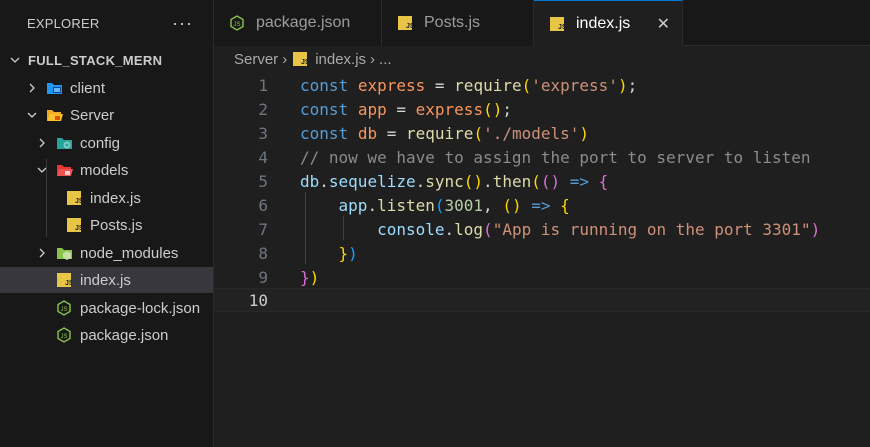  I want to click on tree-item-server-index-js: JS index.js, so click(106, 280).